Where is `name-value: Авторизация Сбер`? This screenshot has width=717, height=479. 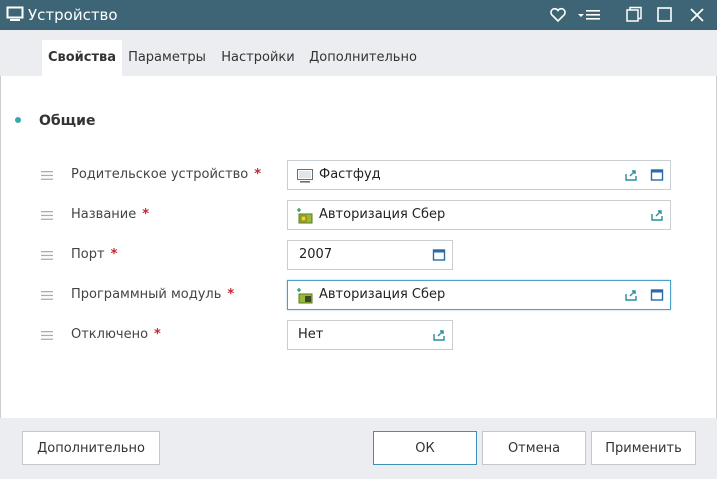 name-value: Авторизация Сбер is located at coordinates (382, 214).